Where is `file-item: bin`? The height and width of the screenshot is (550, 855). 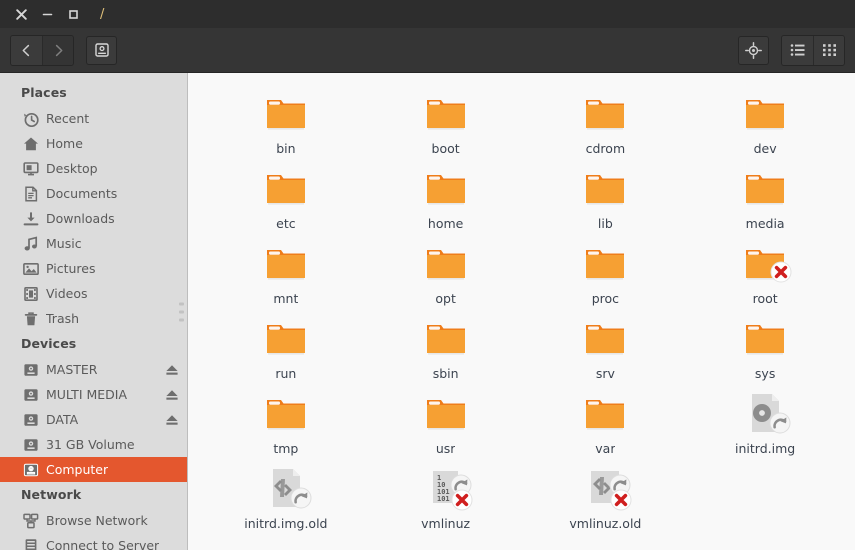
file-item: bin is located at coordinates (286, 122).